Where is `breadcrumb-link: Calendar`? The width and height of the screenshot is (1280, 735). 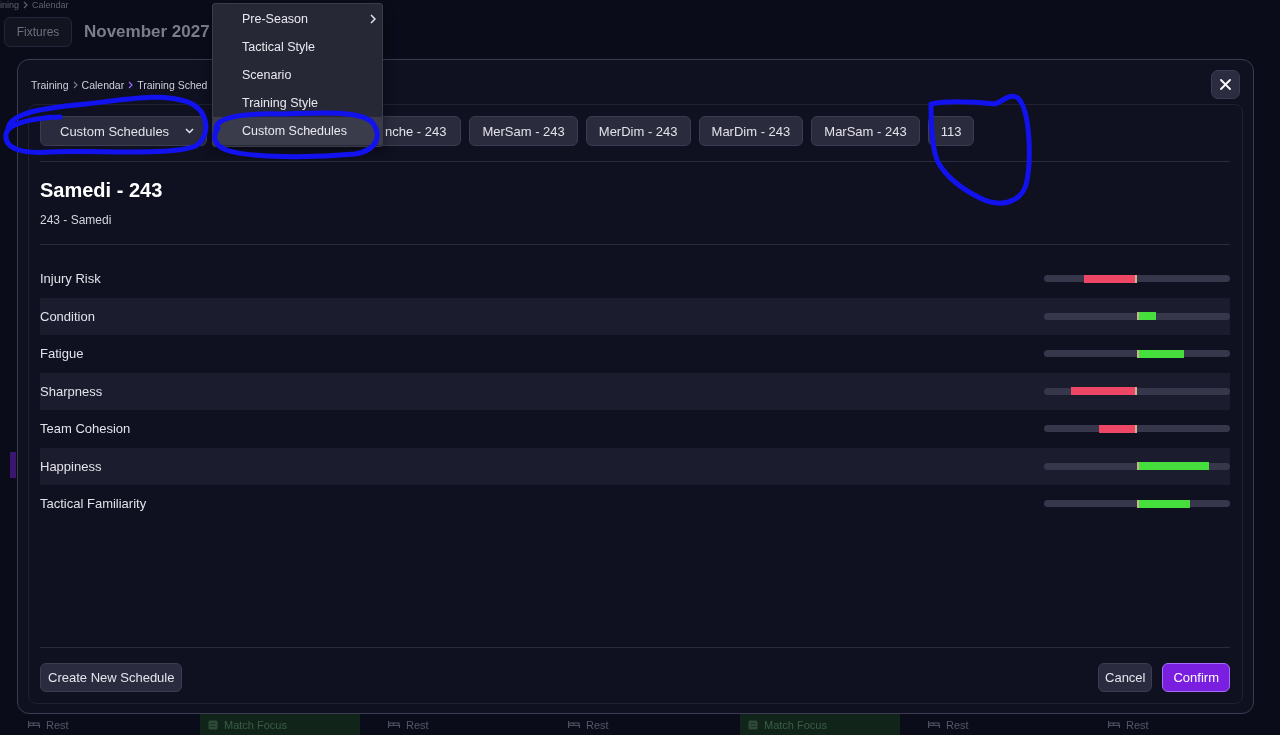 breadcrumb-link: Calendar is located at coordinates (103, 84).